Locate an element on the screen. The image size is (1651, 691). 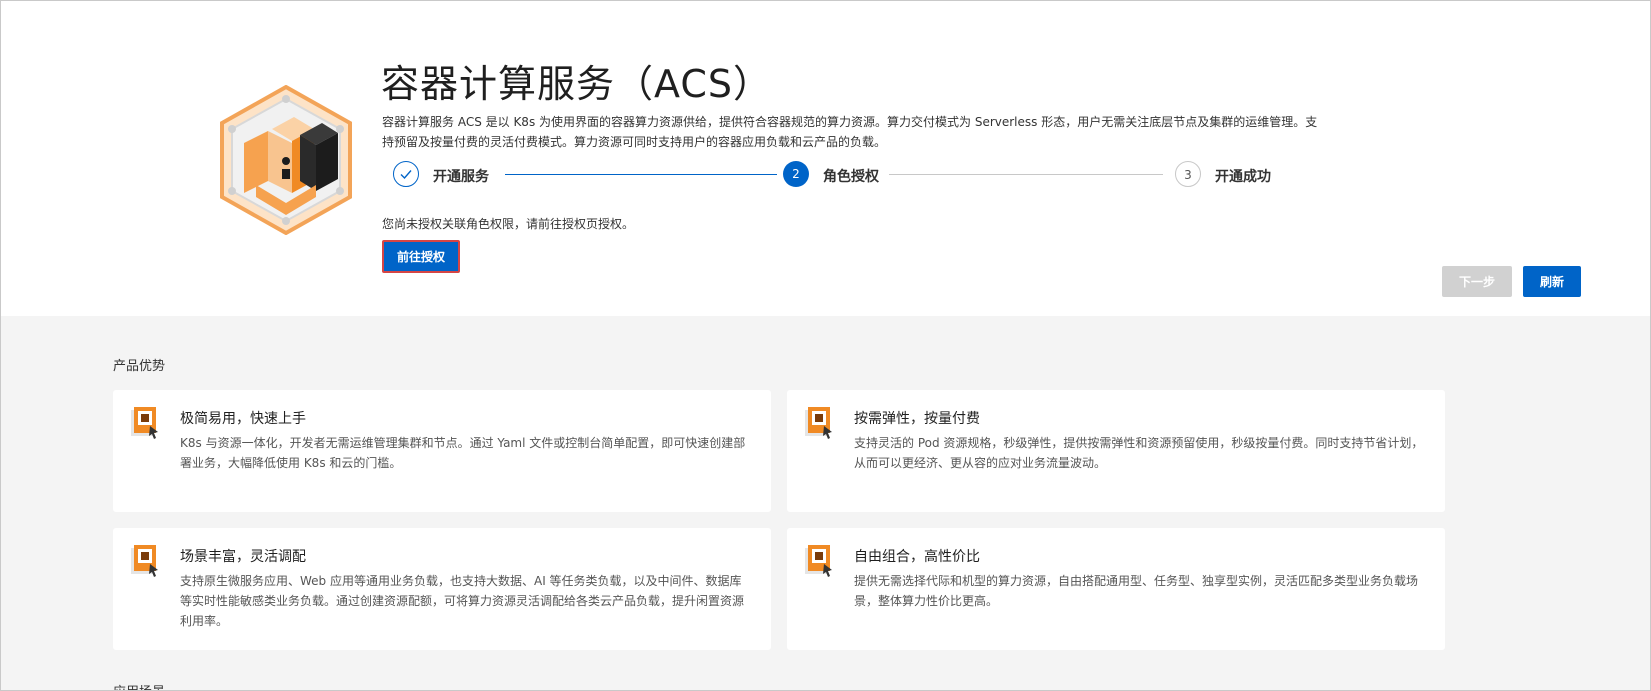
advantage-card-title: 自由组合，高性价比 is located at coordinates (917, 557).